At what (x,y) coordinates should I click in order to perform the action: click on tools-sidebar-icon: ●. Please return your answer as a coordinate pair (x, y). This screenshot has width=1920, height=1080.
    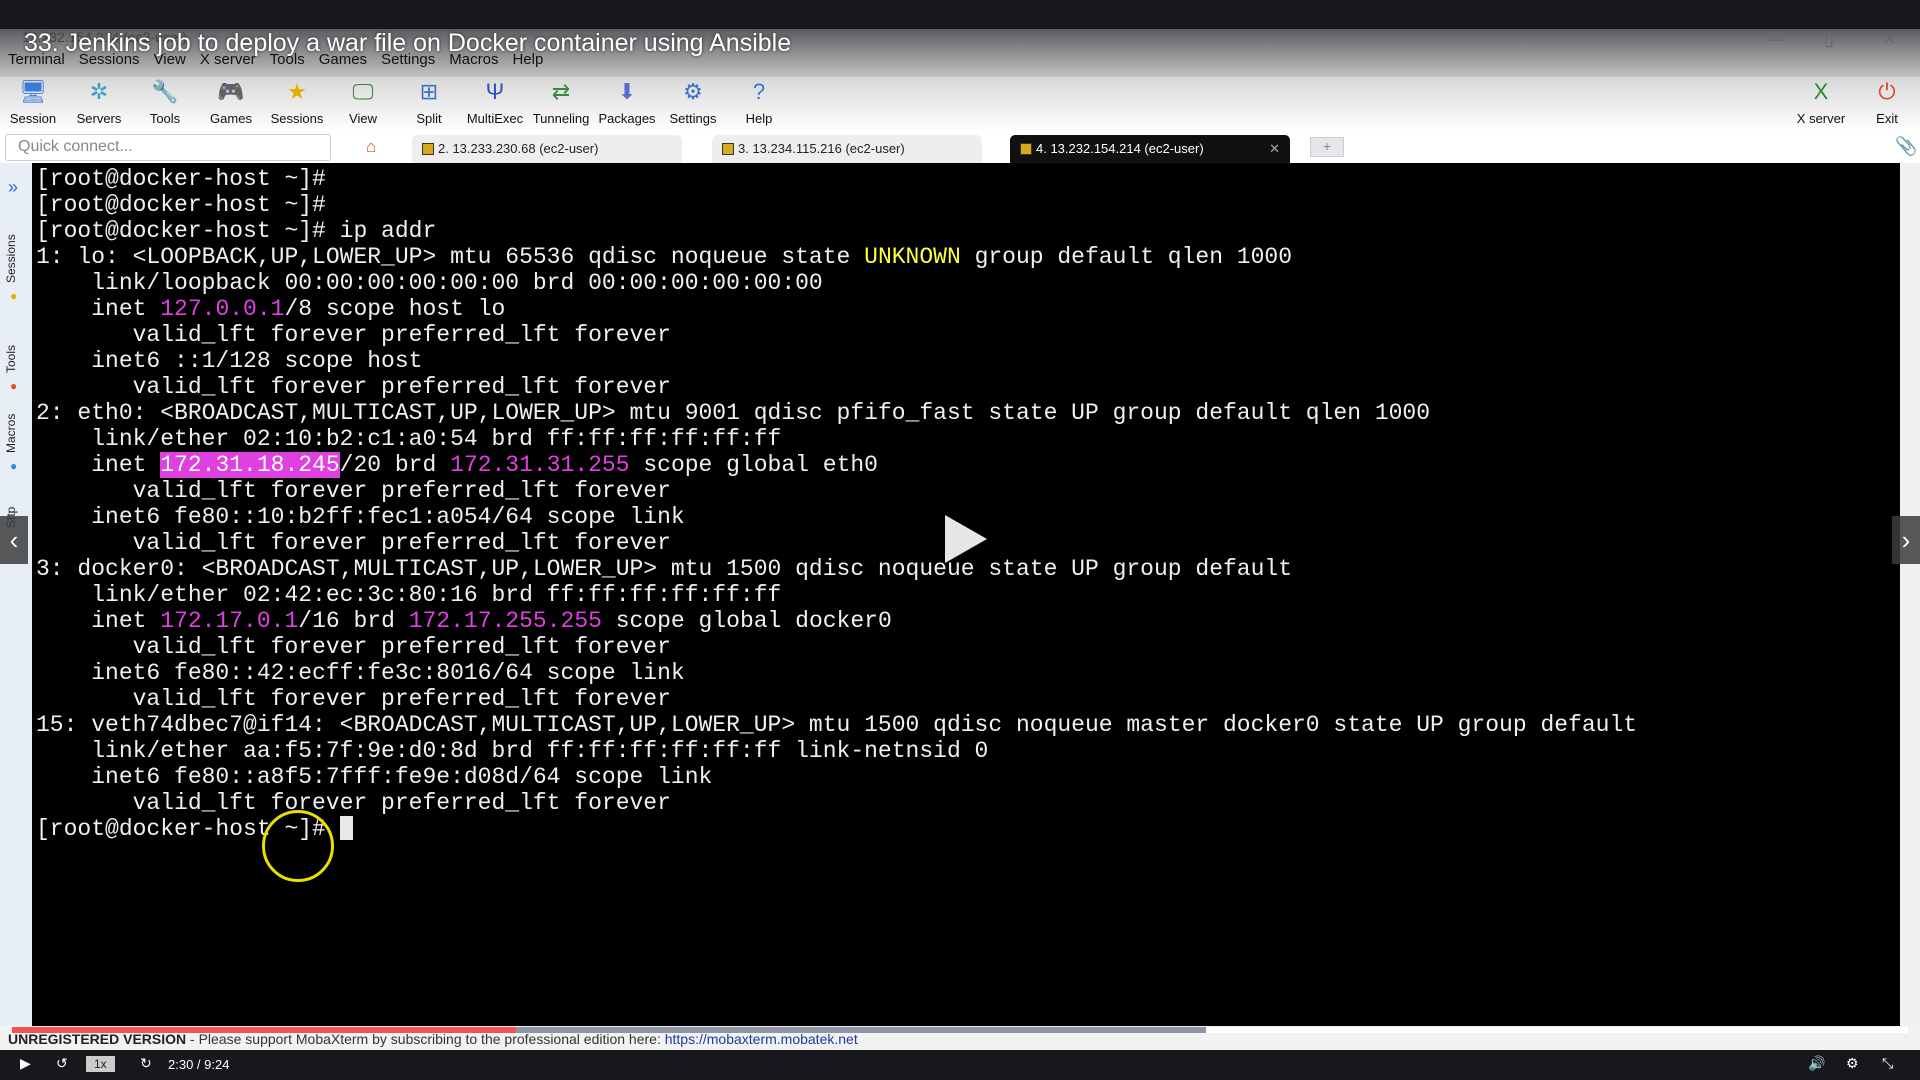
    Looking at the image, I should click on (14, 386).